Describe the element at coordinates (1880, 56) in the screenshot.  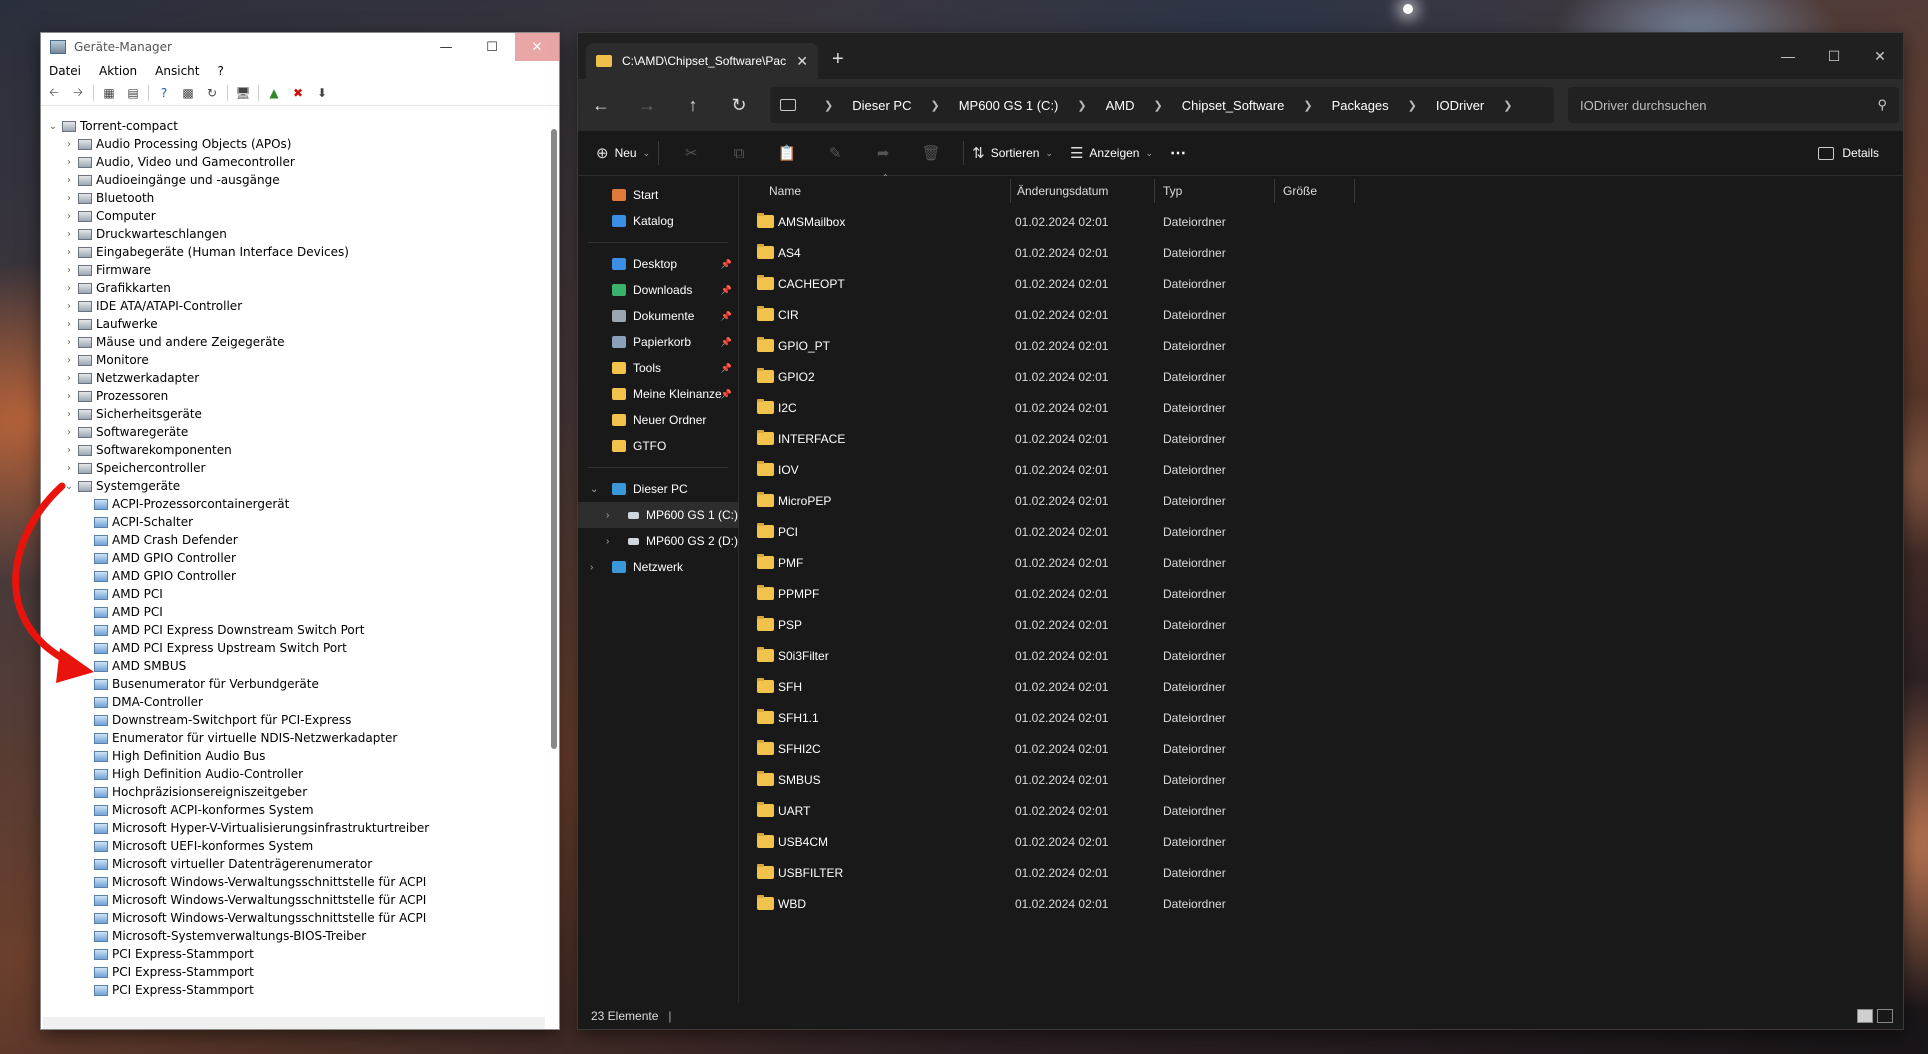
I see `close-button: ✕` at that location.